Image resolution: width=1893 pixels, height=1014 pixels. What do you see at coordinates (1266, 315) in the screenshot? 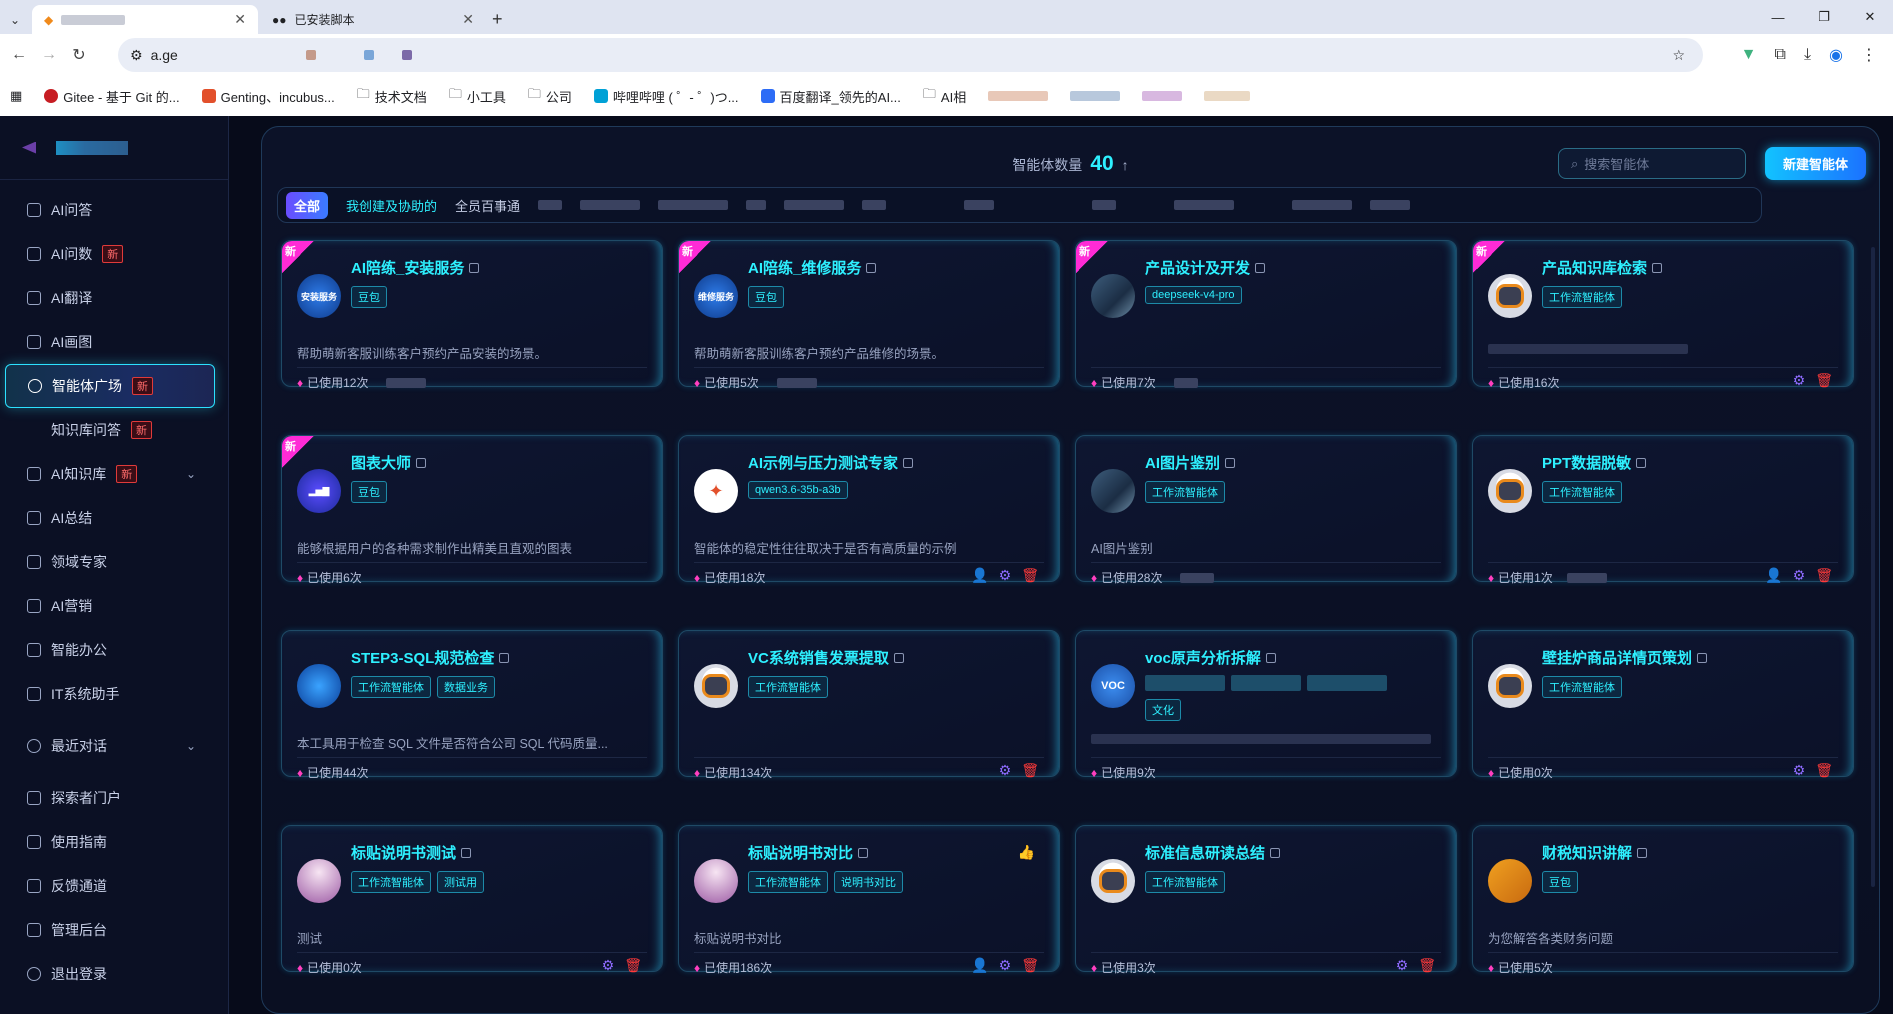
I see `agent-card: 新 产品设计及开发 deepseek-v4-pro ♦ 已使用7次` at bounding box center [1266, 315].